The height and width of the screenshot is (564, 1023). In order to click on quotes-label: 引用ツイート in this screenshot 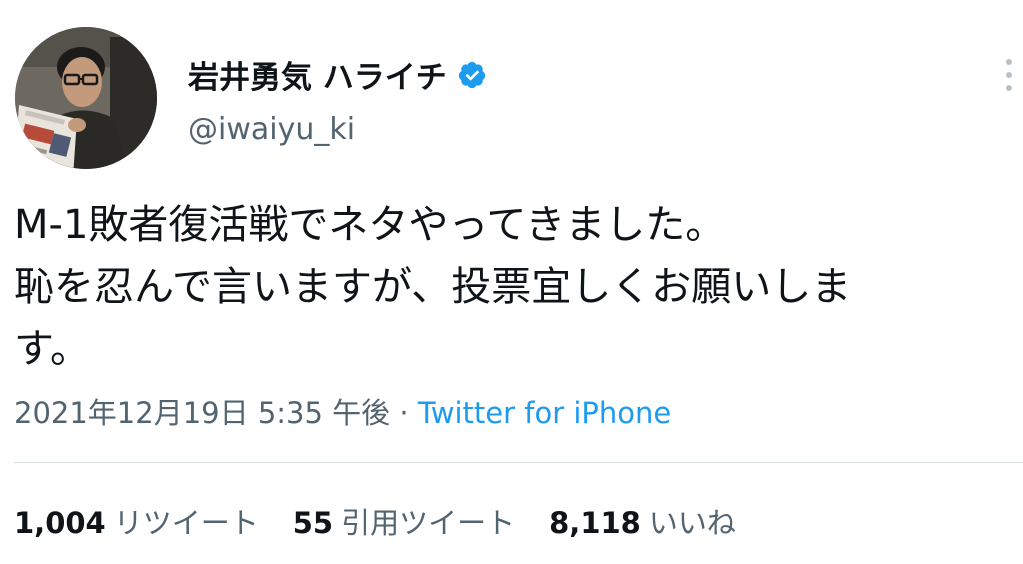, I will do `click(428, 523)`.